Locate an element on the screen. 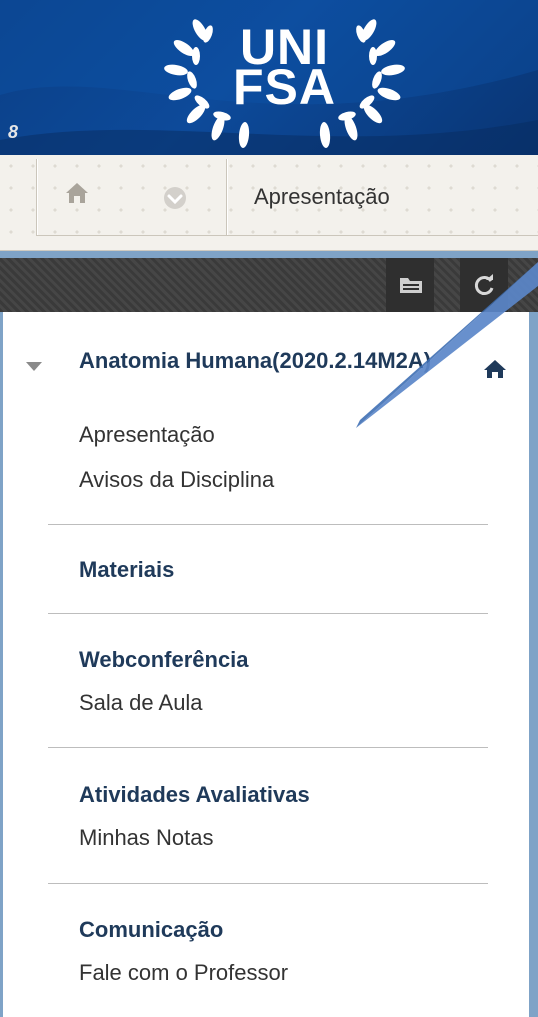 The width and height of the screenshot is (538, 1017). menu-item-sala-de-aula: Sala de Aula is located at coordinates (141, 703).